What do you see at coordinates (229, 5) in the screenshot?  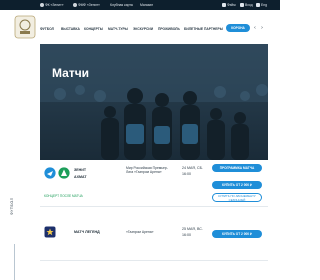 I see `topbar-link-fame: Фэйм` at bounding box center [229, 5].